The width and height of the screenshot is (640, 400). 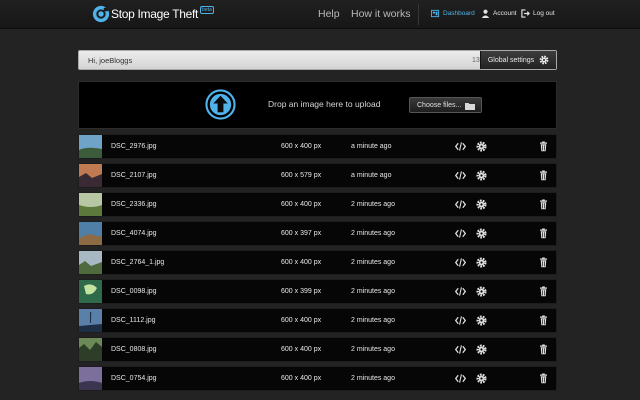 What do you see at coordinates (220, 104) in the screenshot?
I see `upload-arrow-icon` at bounding box center [220, 104].